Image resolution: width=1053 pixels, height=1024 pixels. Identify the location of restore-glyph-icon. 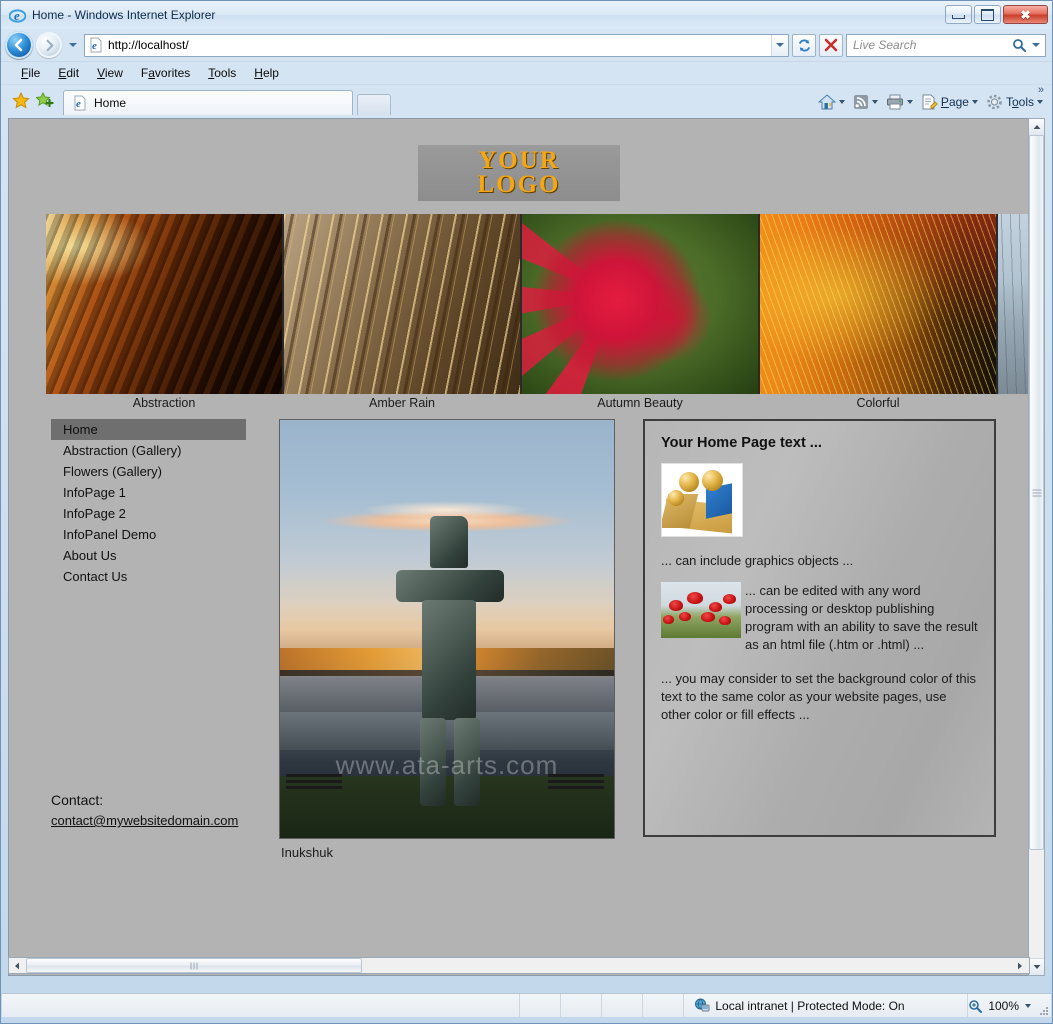
(987, 14).